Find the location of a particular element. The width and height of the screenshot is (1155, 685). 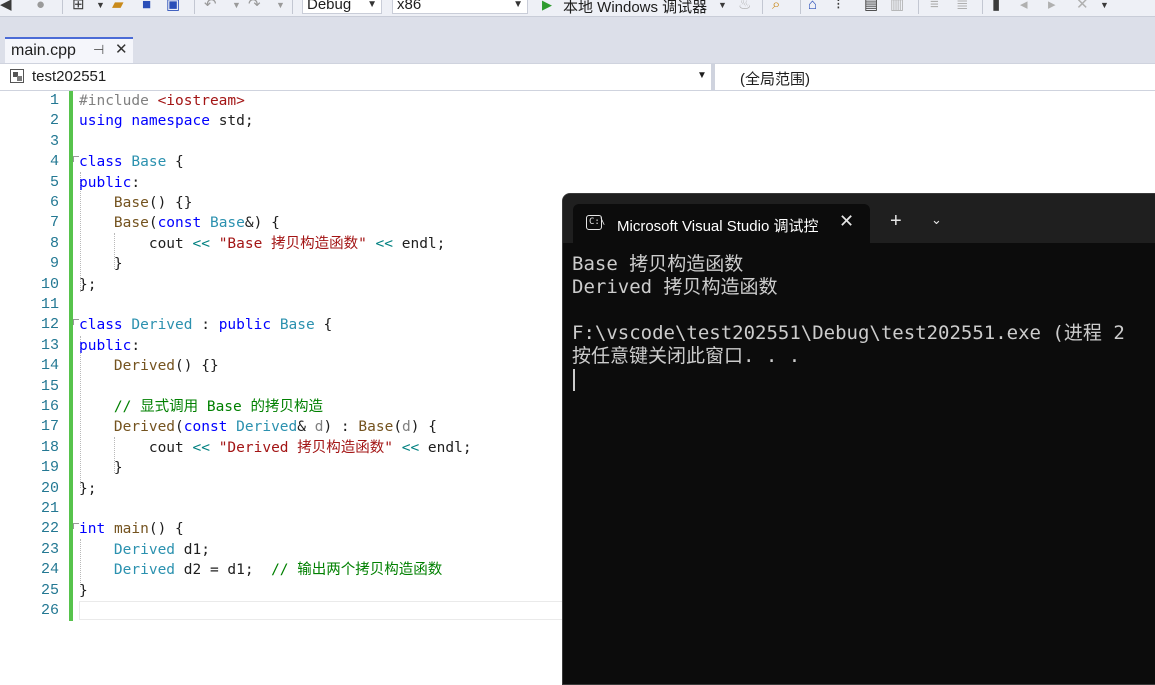

code-token: }; is located at coordinates (88, 284).